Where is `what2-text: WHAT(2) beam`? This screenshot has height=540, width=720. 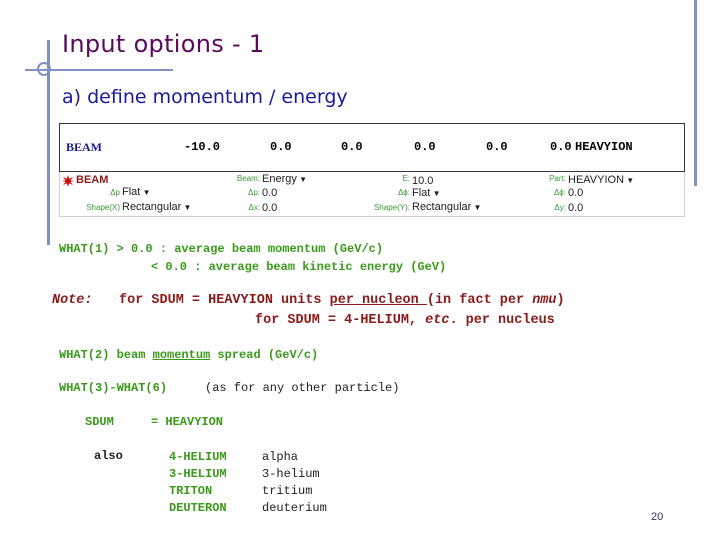
what2-text: WHAT(2) beam is located at coordinates (106, 355).